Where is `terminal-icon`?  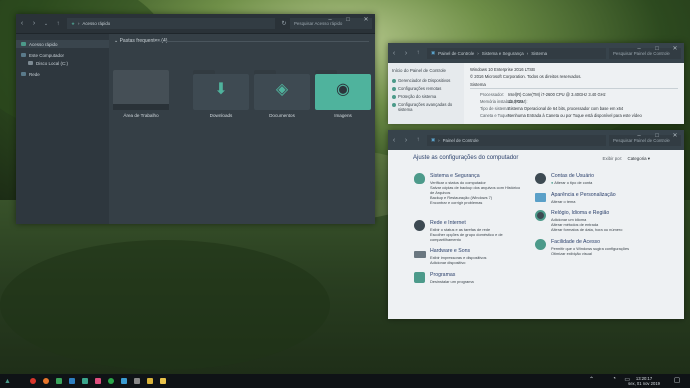
terminal-icon is located at coordinates (136, 381).